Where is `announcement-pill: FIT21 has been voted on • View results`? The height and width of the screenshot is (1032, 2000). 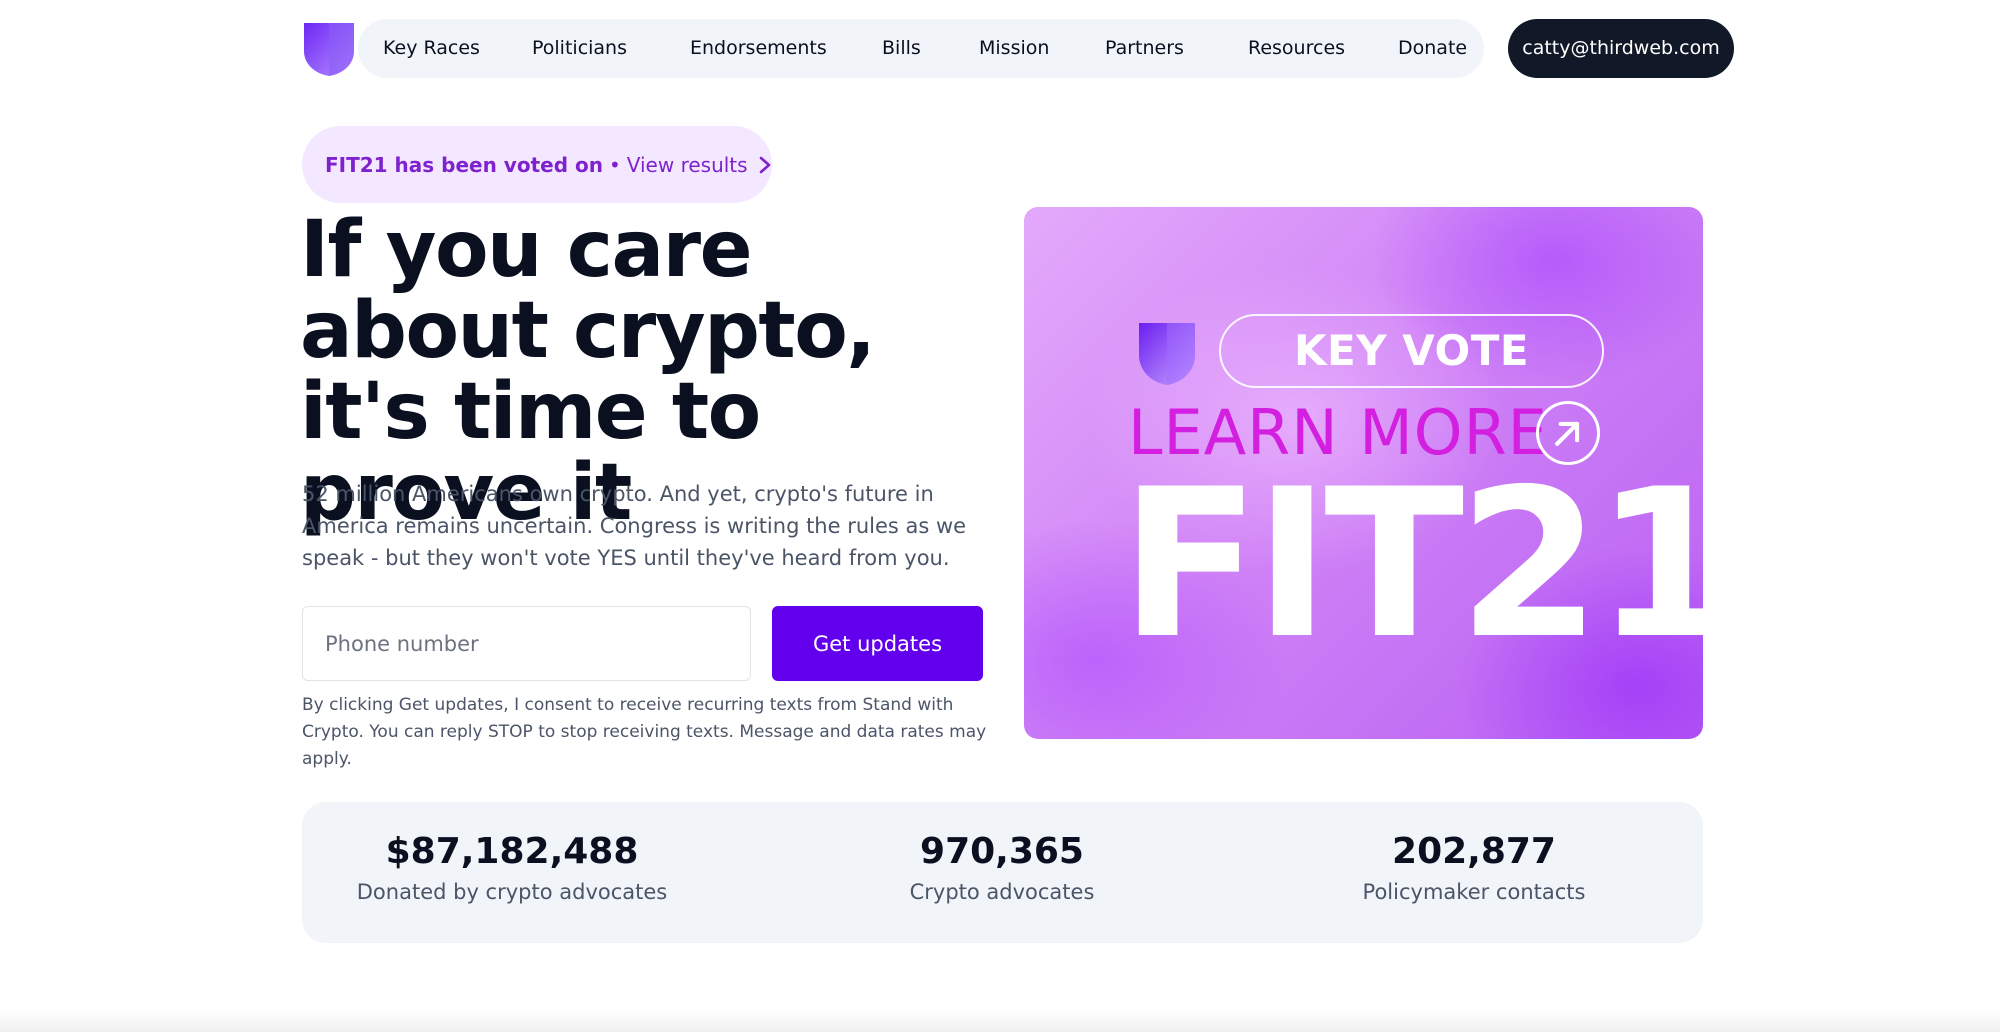
announcement-pill: FIT21 has been voted on • View results is located at coordinates (537, 164).